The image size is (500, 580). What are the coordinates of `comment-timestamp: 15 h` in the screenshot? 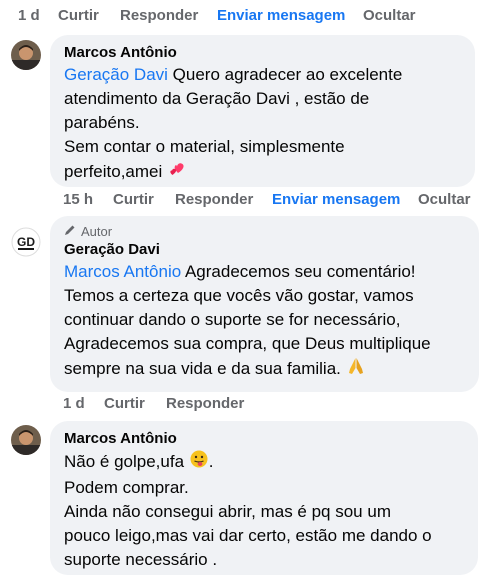 It's located at (88, 199).